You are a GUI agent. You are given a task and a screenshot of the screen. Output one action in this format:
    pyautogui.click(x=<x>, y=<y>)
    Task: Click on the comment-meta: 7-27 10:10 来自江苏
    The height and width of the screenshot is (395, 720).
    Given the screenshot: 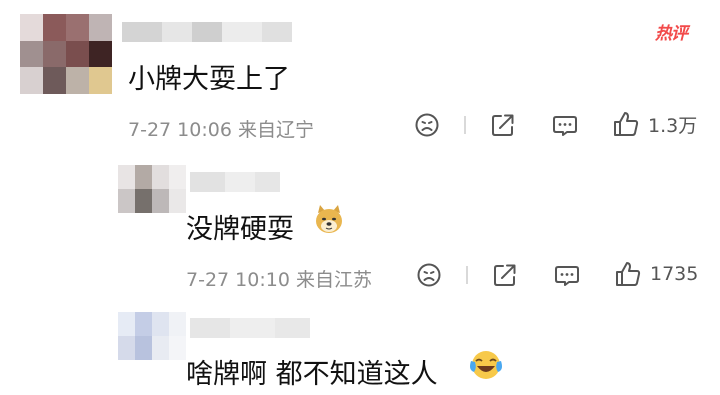 What is the action you would take?
    pyautogui.click(x=279, y=280)
    